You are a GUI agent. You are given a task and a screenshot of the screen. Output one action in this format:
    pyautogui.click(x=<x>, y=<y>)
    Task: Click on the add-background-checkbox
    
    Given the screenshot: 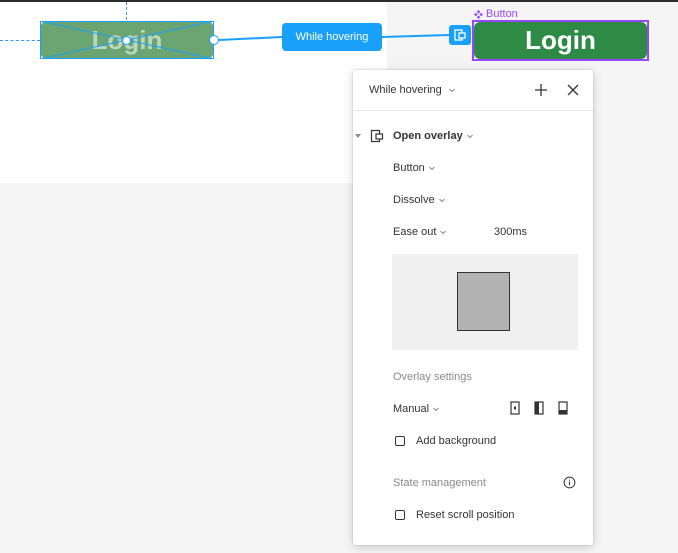 What is the action you would take?
    pyautogui.click(x=400, y=441)
    